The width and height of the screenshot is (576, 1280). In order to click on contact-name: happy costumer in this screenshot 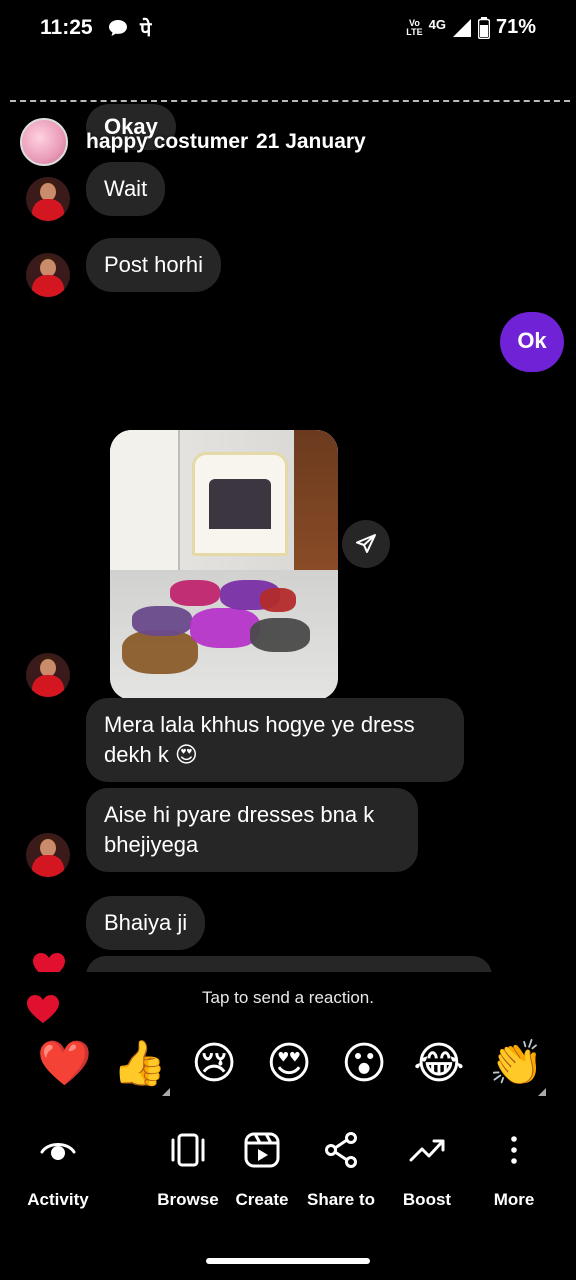, I will do `click(167, 141)`.